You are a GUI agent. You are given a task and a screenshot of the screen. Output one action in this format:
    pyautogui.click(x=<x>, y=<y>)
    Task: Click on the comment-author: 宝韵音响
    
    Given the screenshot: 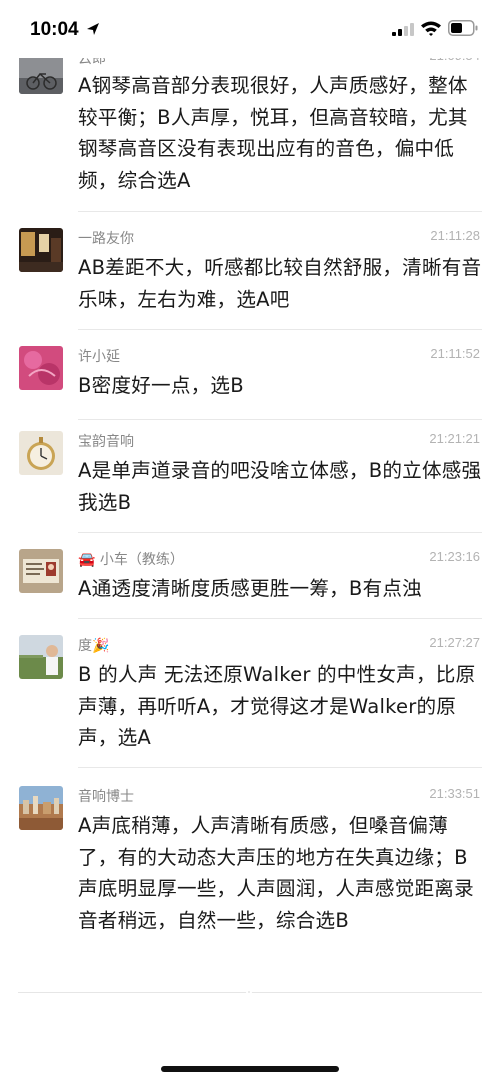 What is the action you would take?
    pyautogui.click(x=106, y=441)
    